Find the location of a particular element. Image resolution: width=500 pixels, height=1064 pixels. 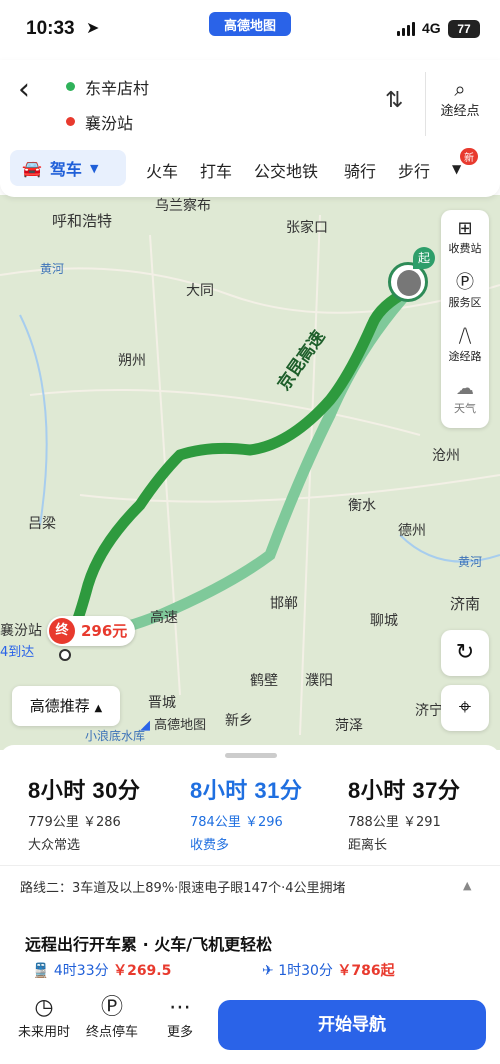

parking-label: 终点停车 is located at coordinates (111, 1032).